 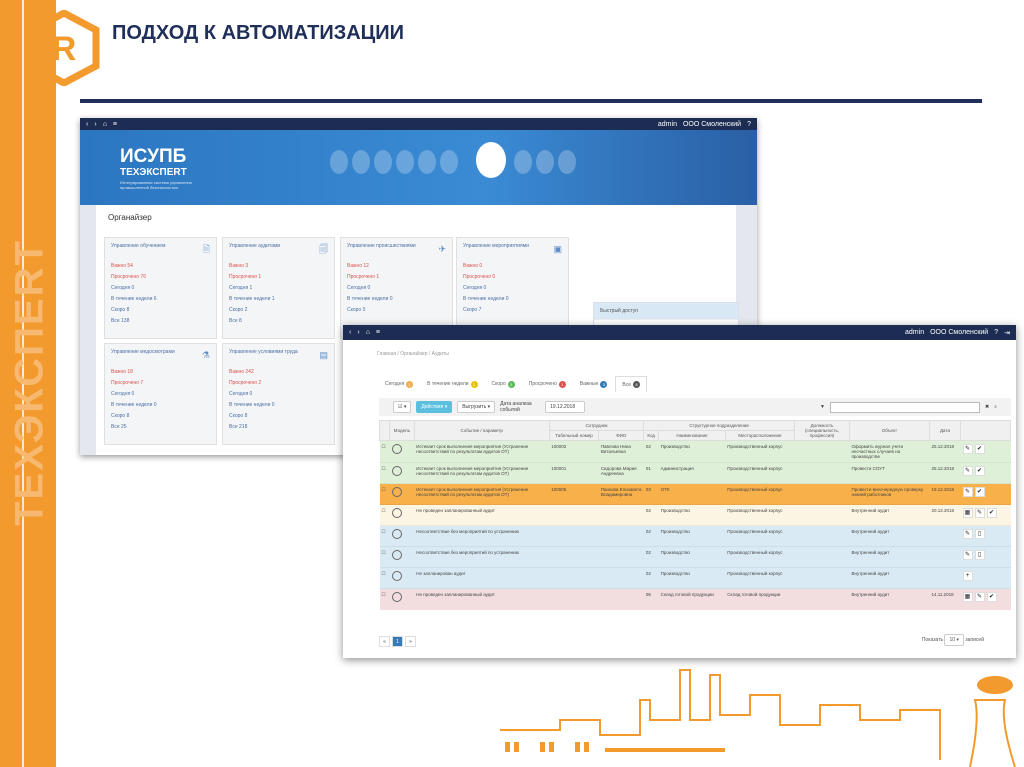 I want to click on card-stat: Важно 12, so click(x=396, y=266).